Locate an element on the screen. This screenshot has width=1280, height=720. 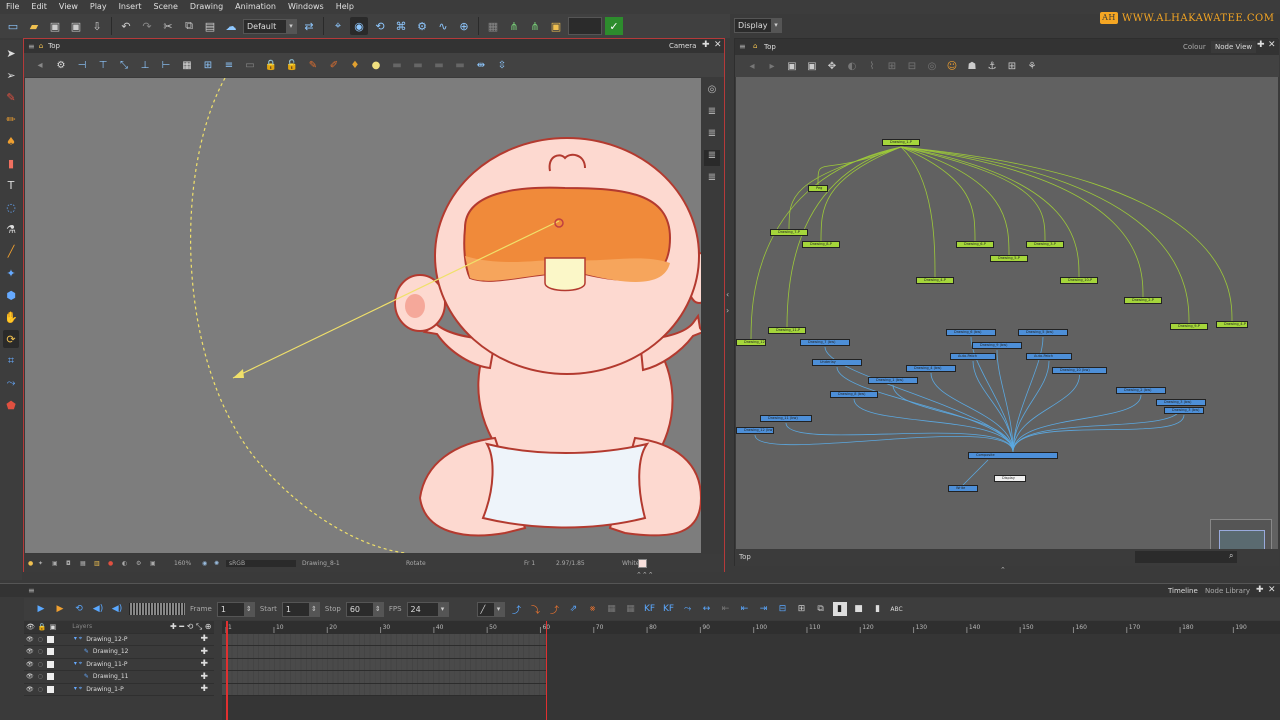
zoom-tool-icon: ⌗ is located at coordinates (11, 361).